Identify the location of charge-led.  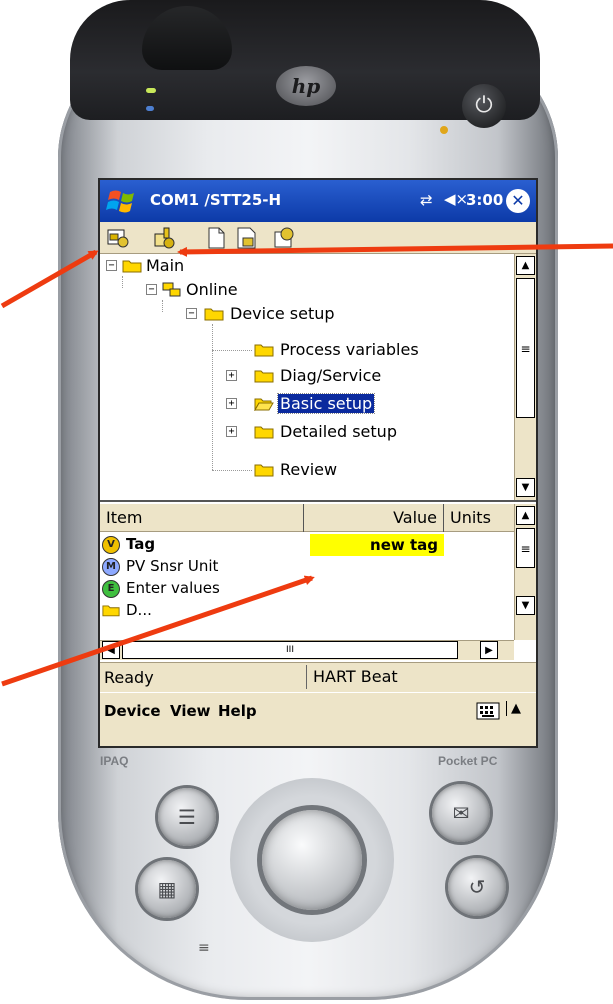
(444, 130).